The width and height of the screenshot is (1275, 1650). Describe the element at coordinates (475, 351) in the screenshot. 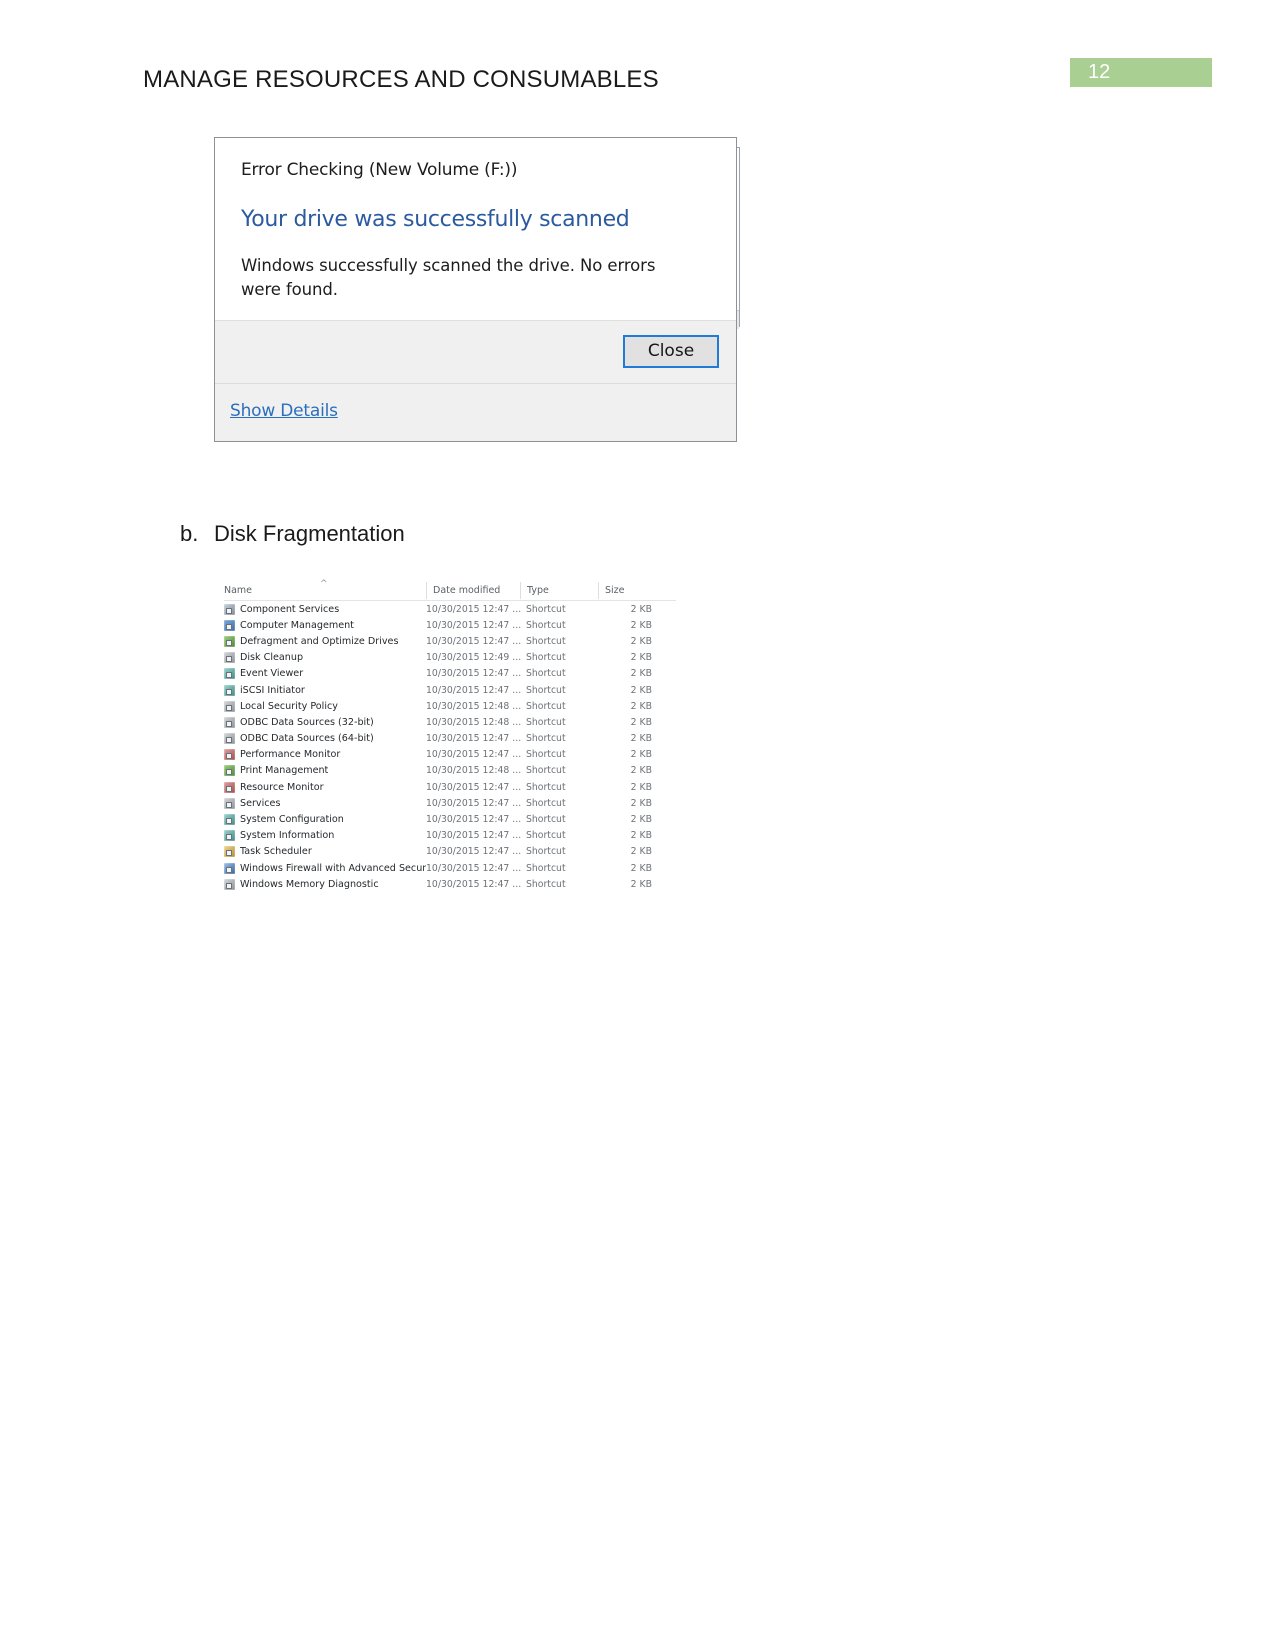

I see `dialog-button-bar: Close` at that location.